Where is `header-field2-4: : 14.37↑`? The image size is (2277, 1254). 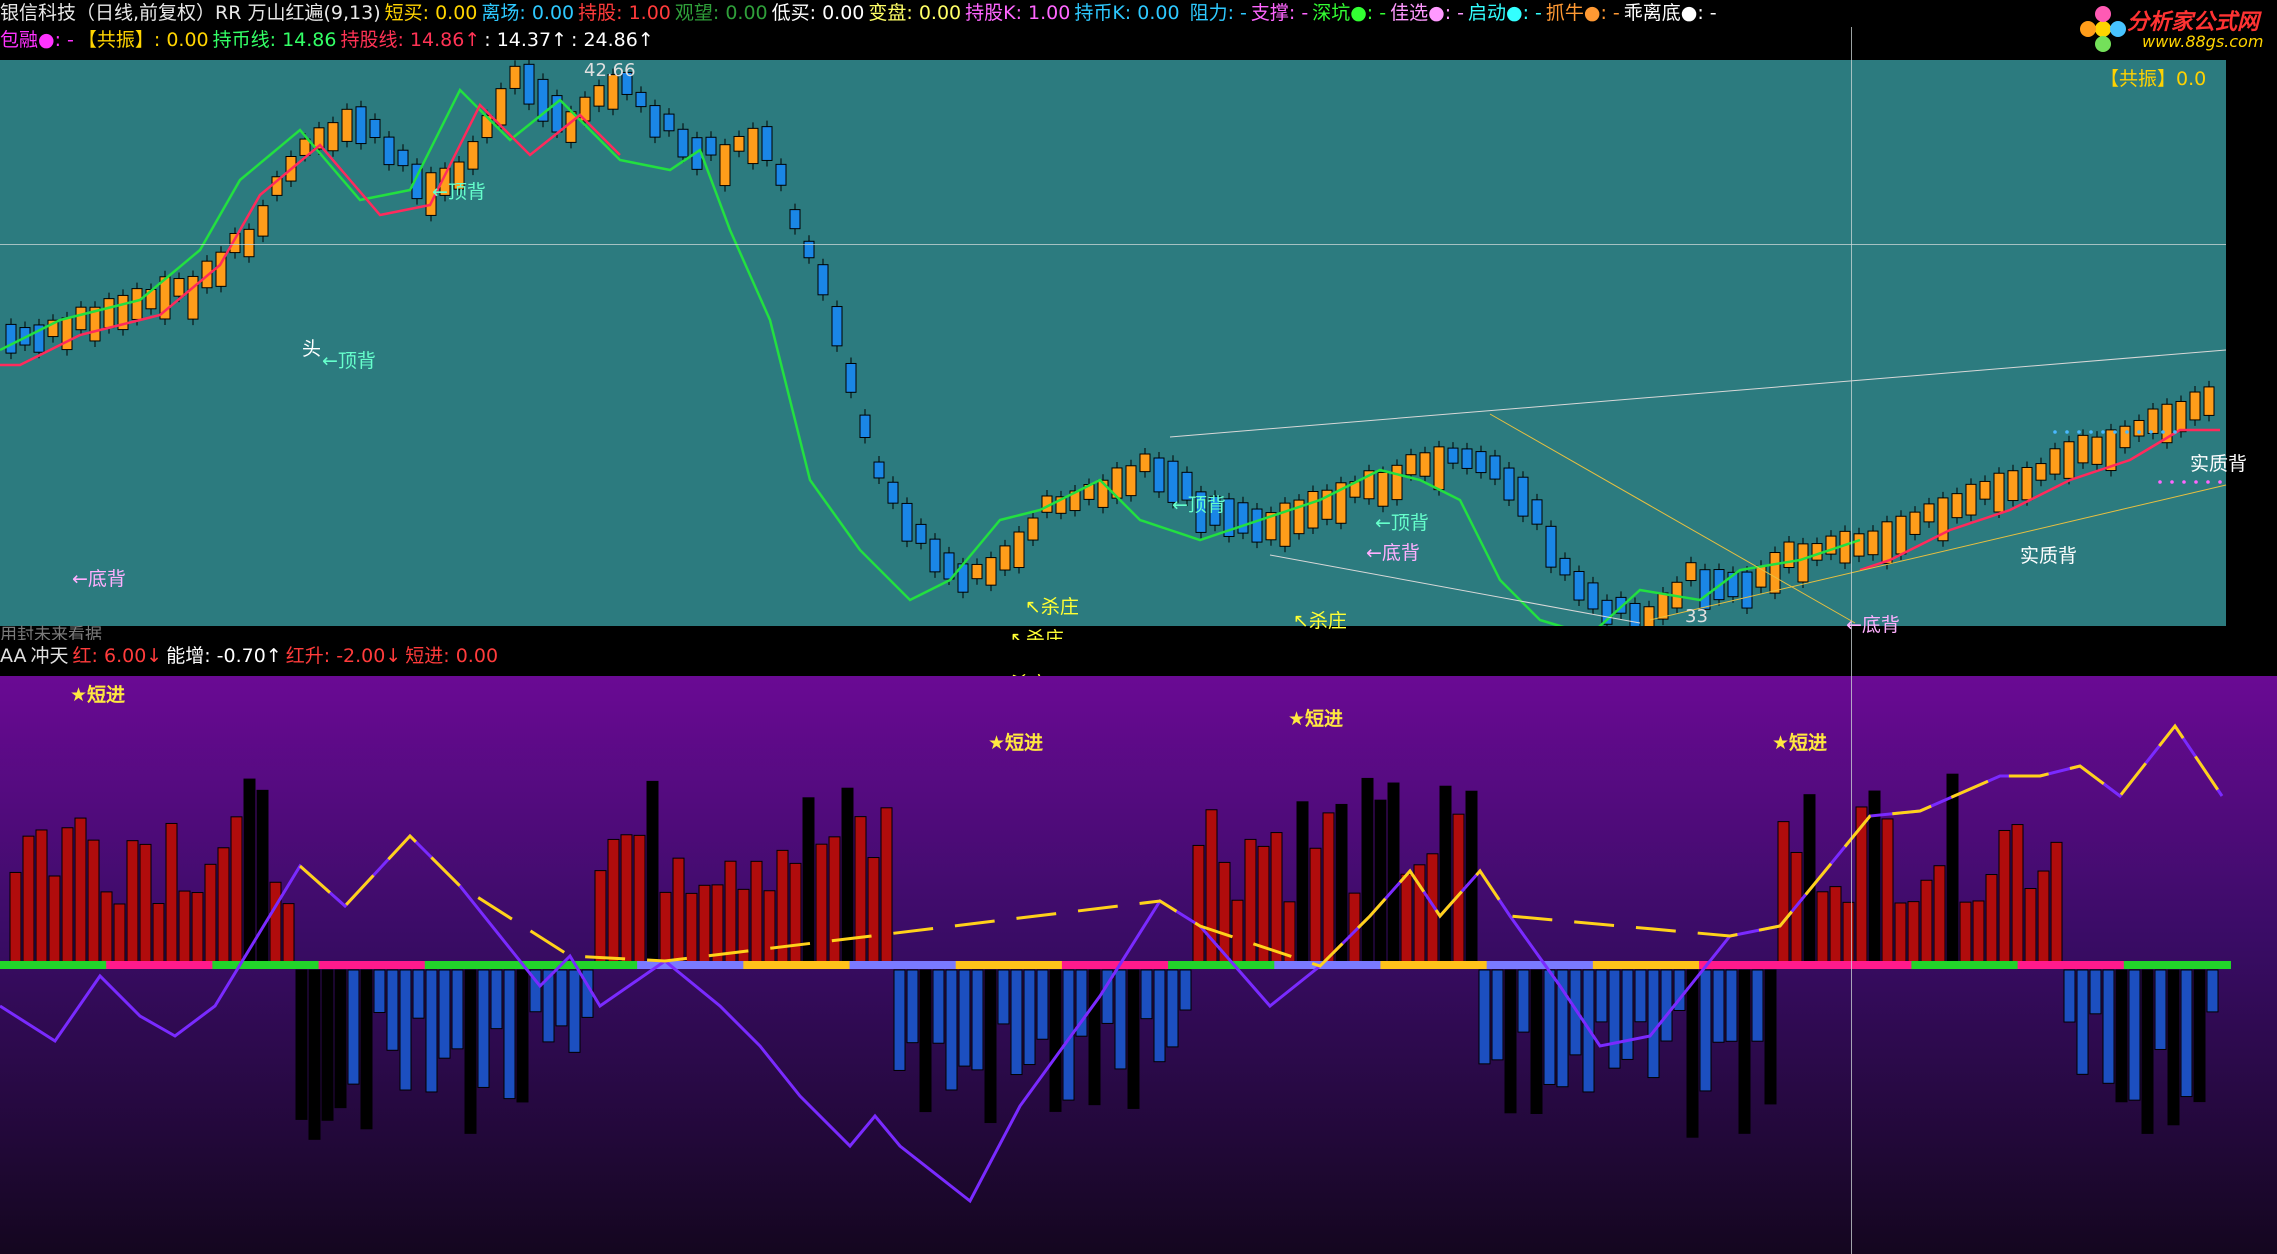 header-field2-4: : 14.37↑ is located at coordinates (526, 40).